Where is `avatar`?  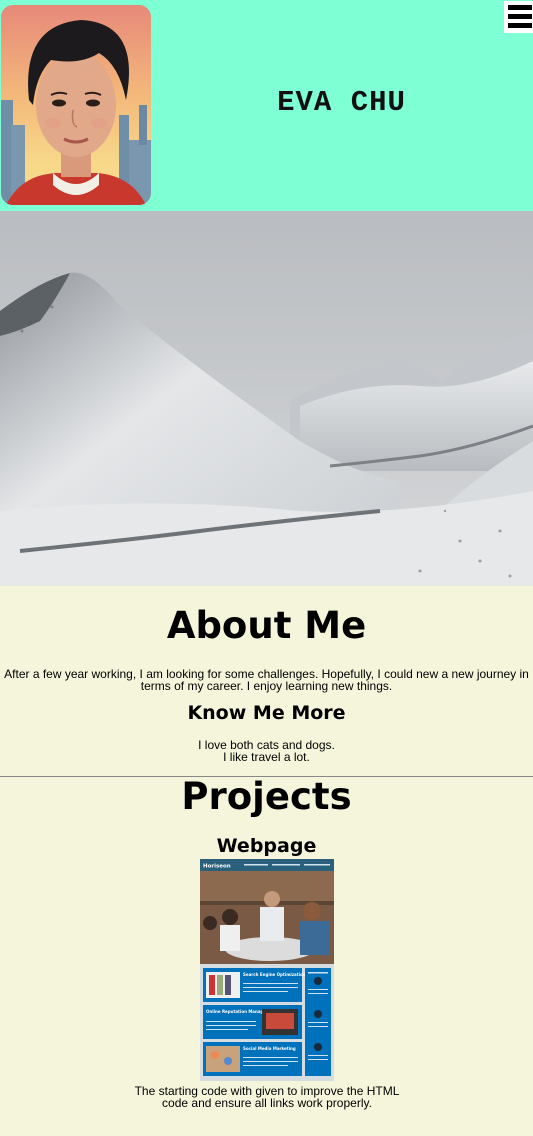
avatar is located at coordinates (76, 105).